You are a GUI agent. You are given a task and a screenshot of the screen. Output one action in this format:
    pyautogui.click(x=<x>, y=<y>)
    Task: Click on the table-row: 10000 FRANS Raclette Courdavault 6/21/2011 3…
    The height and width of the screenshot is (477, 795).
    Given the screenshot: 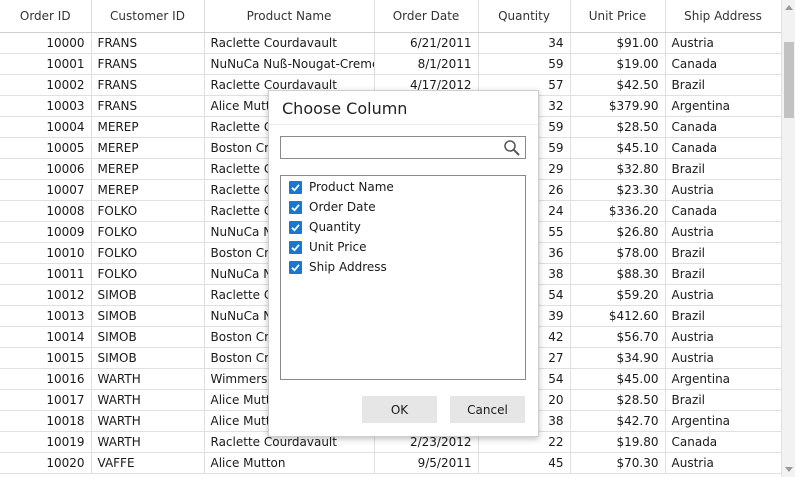 What is the action you would take?
    pyautogui.click(x=390, y=43)
    